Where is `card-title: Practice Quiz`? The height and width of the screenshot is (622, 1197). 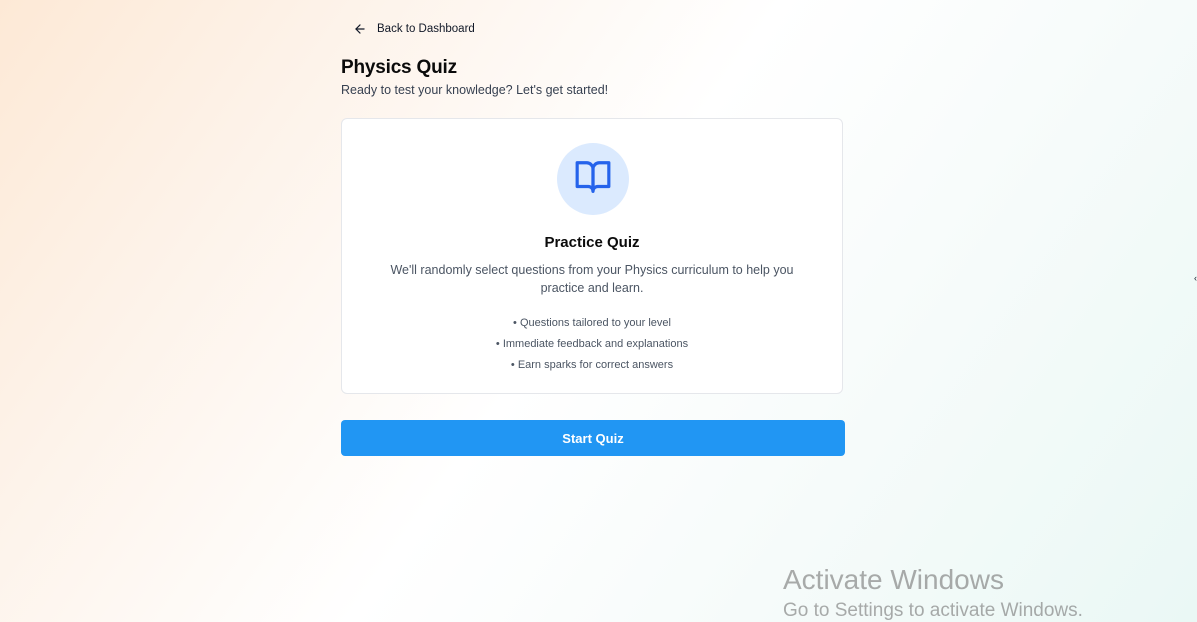 card-title: Practice Quiz is located at coordinates (592, 242).